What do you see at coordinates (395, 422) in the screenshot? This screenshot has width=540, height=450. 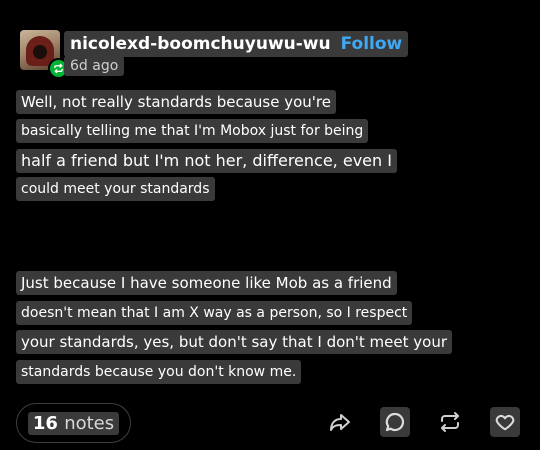 I see `reply-icon` at bounding box center [395, 422].